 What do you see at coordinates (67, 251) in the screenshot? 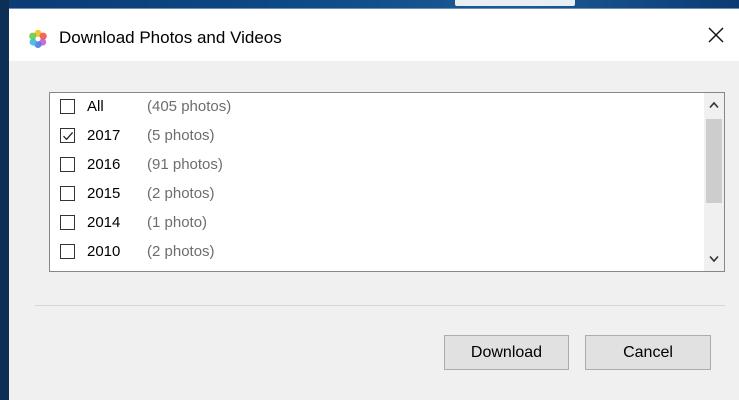
I see `checkbox-2010` at bounding box center [67, 251].